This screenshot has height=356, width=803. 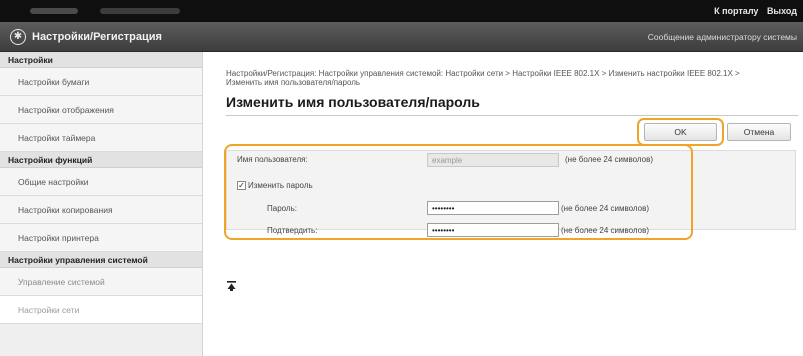 What do you see at coordinates (101, 160) in the screenshot?
I see `sidebar-header-functions: Настройки функций` at bounding box center [101, 160].